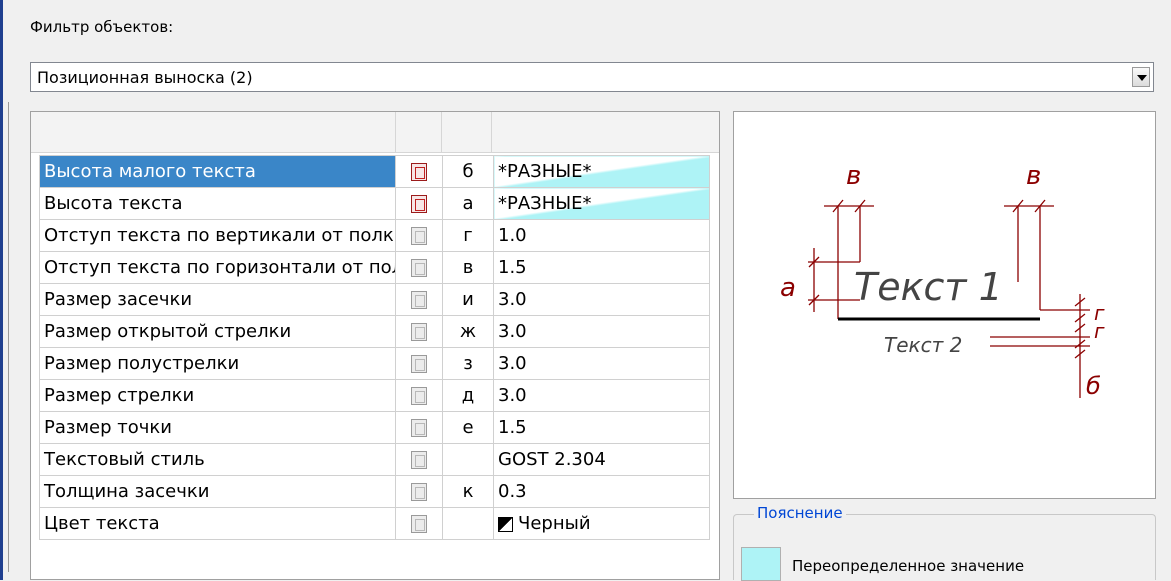  Describe the element at coordinates (468, 267) in the screenshot. I see `property-letter: в` at that location.